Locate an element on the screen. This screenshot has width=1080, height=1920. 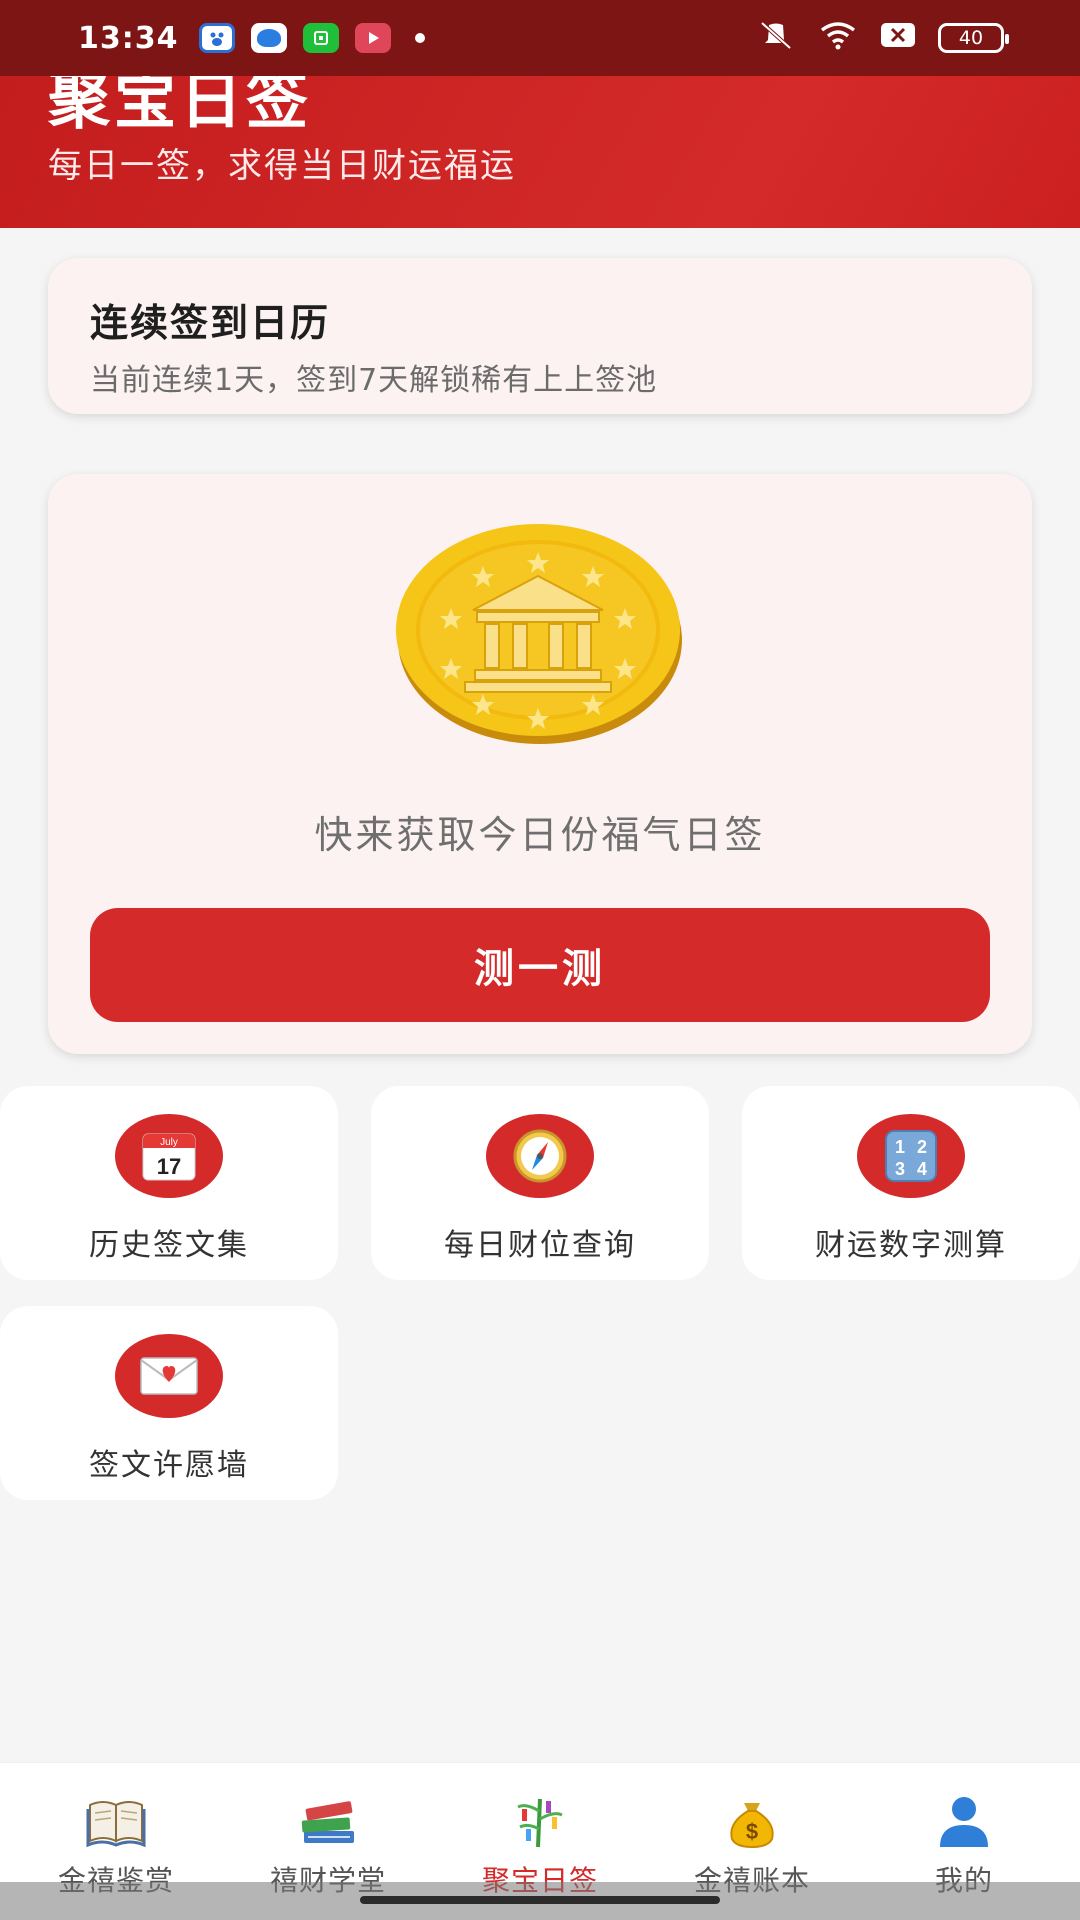
svg-text: 4 is located at coordinates (922, 1169).